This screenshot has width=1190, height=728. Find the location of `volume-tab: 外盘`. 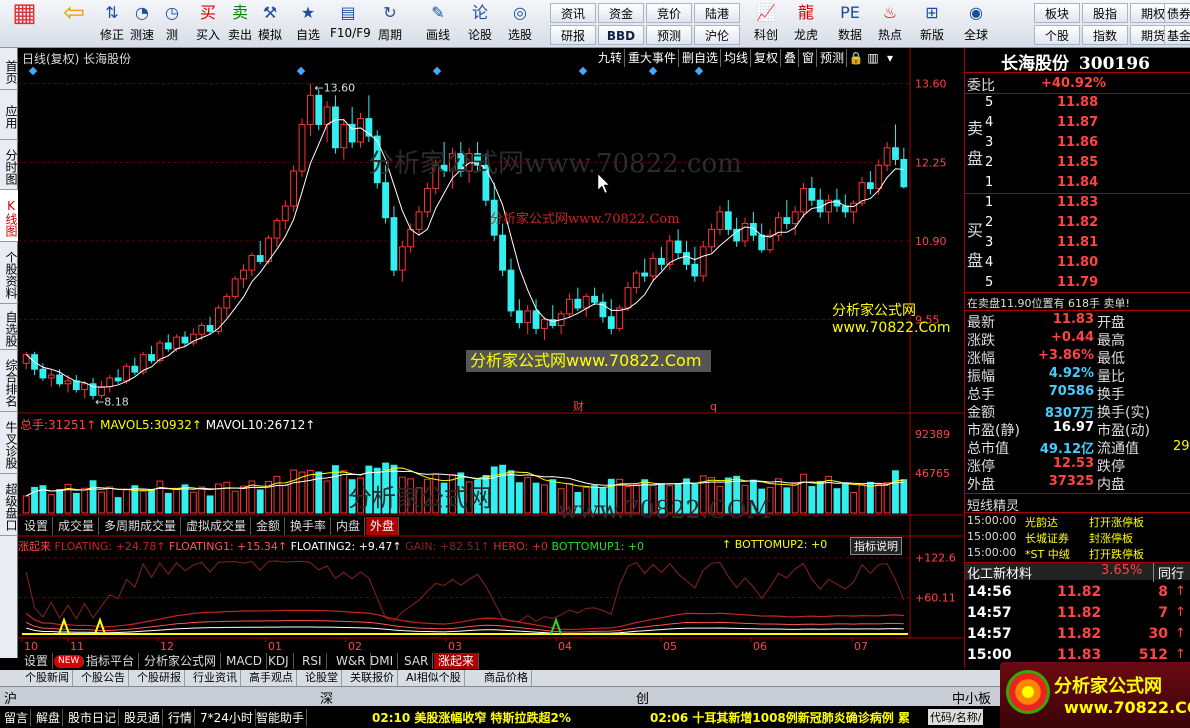

volume-tab: 外盘 is located at coordinates (383, 526).